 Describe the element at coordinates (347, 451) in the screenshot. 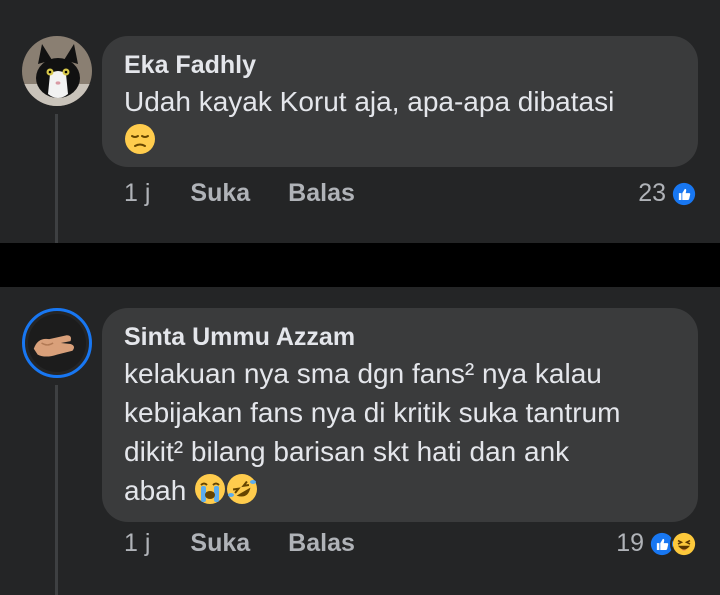

I see `comment-text-line: dikit² bilang barisan skt hati dan ank` at that location.